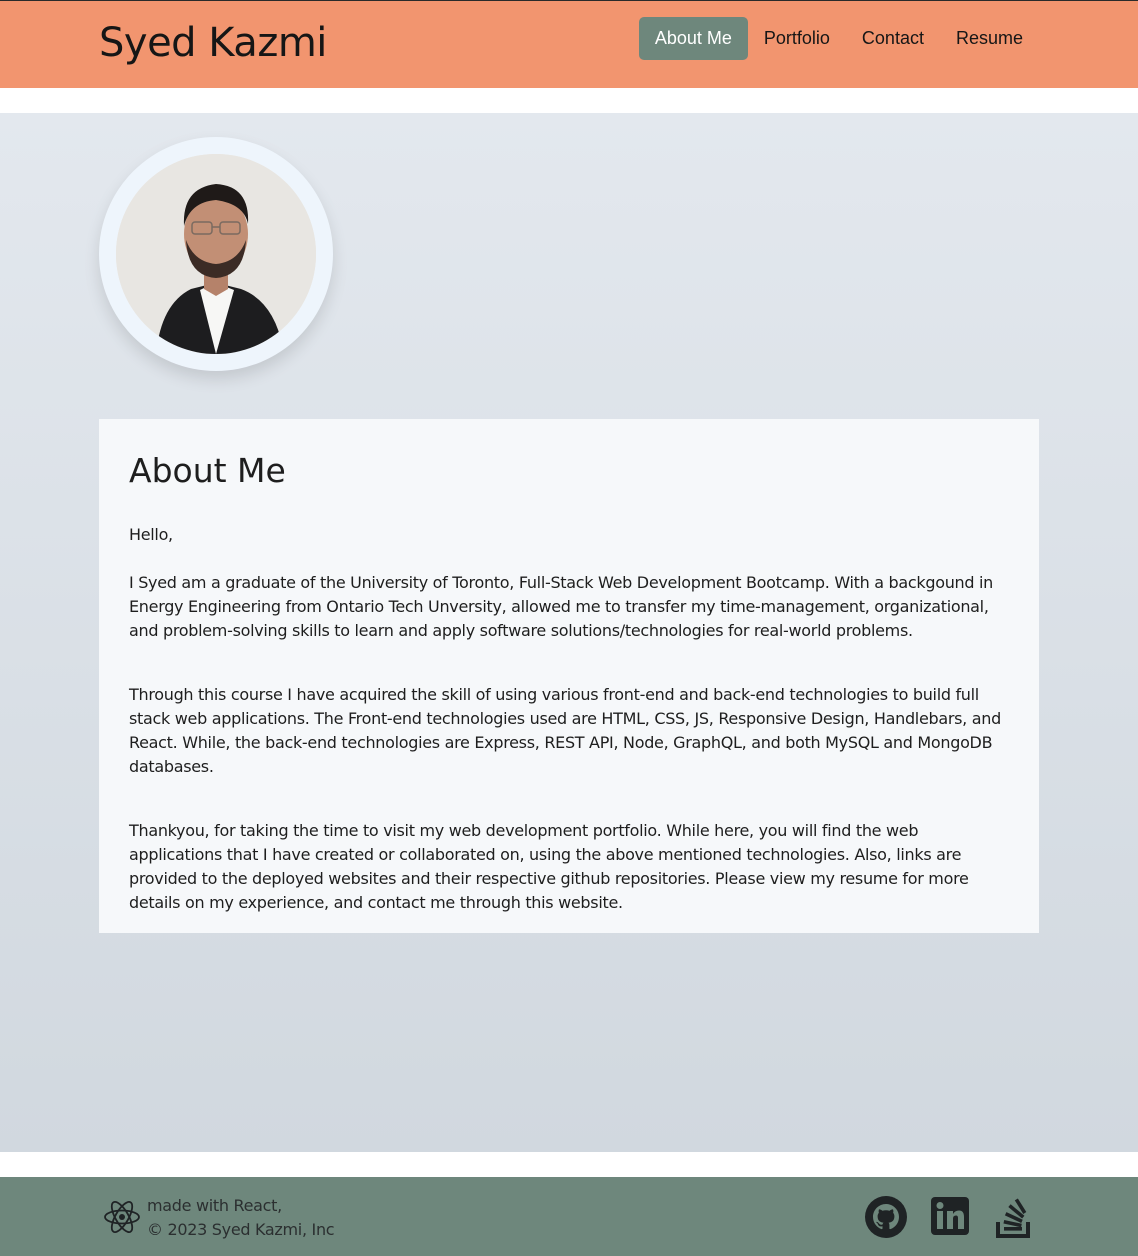 This screenshot has width=1138, height=1256. I want to click on linkedin-icon, so click(950, 1217).